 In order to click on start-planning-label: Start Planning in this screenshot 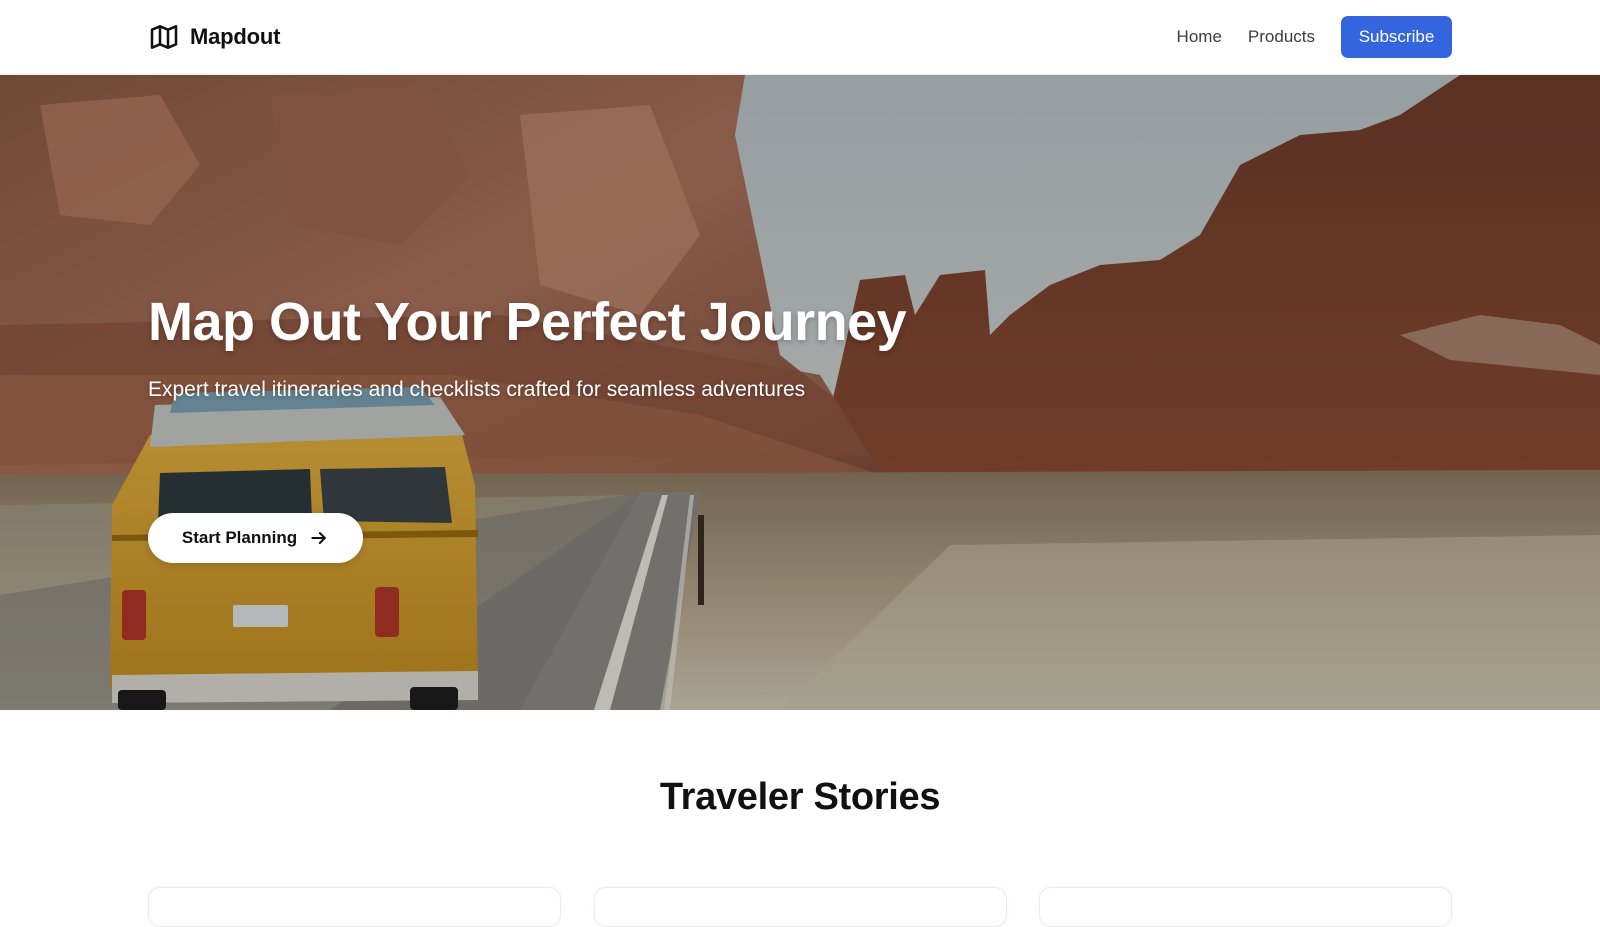, I will do `click(239, 537)`.